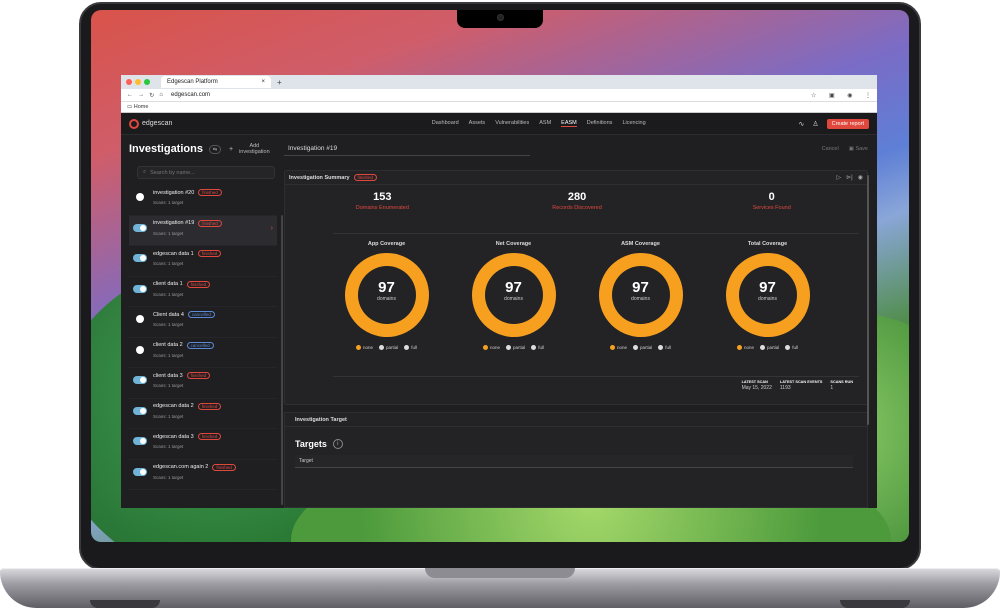 Image resolution: width=1000 pixels, height=610 pixels. What do you see at coordinates (203, 383) in the screenshot?
I see `list-item: client data 3 finished Scans: 1 target` at bounding box center [203, 383].